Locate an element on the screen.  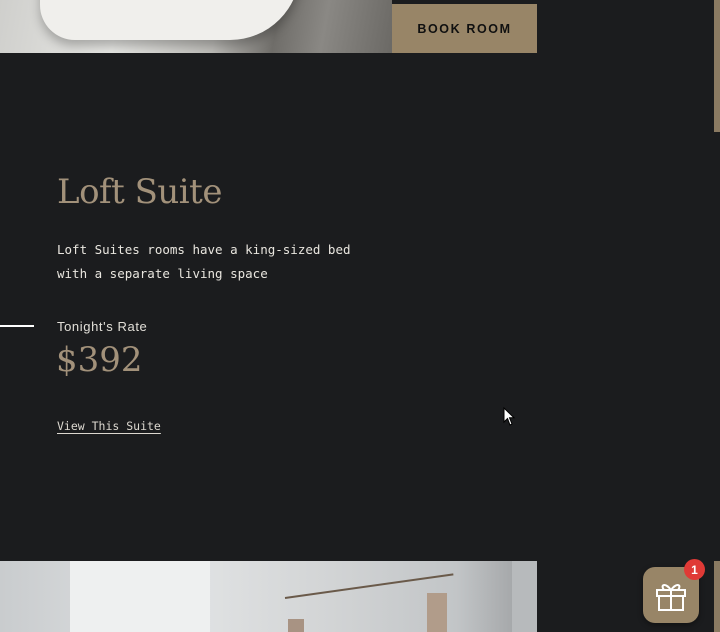
photo-corner is located at coordinates (524, 596).